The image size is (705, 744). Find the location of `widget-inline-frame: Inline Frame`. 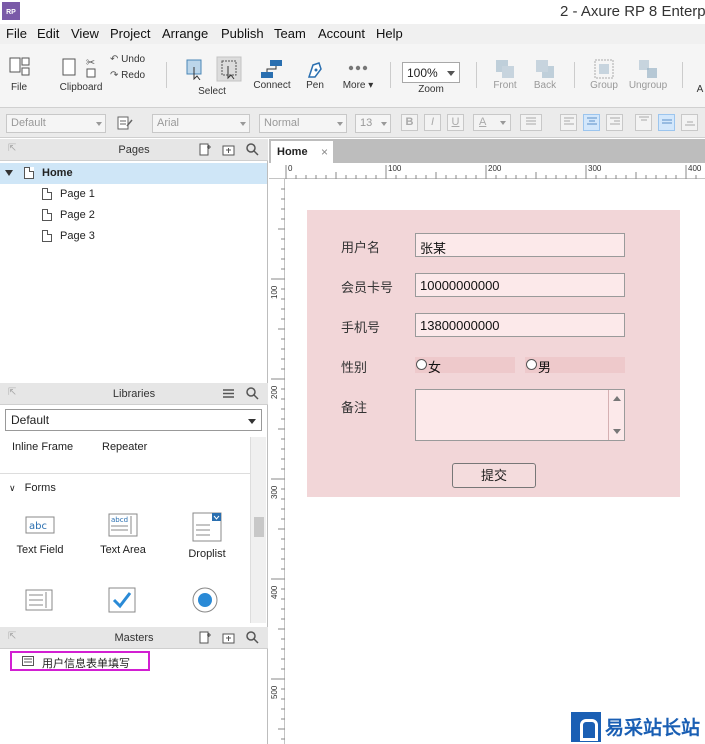

widget-inline-frame: Inline Frame is located at coordinates (42, 447).